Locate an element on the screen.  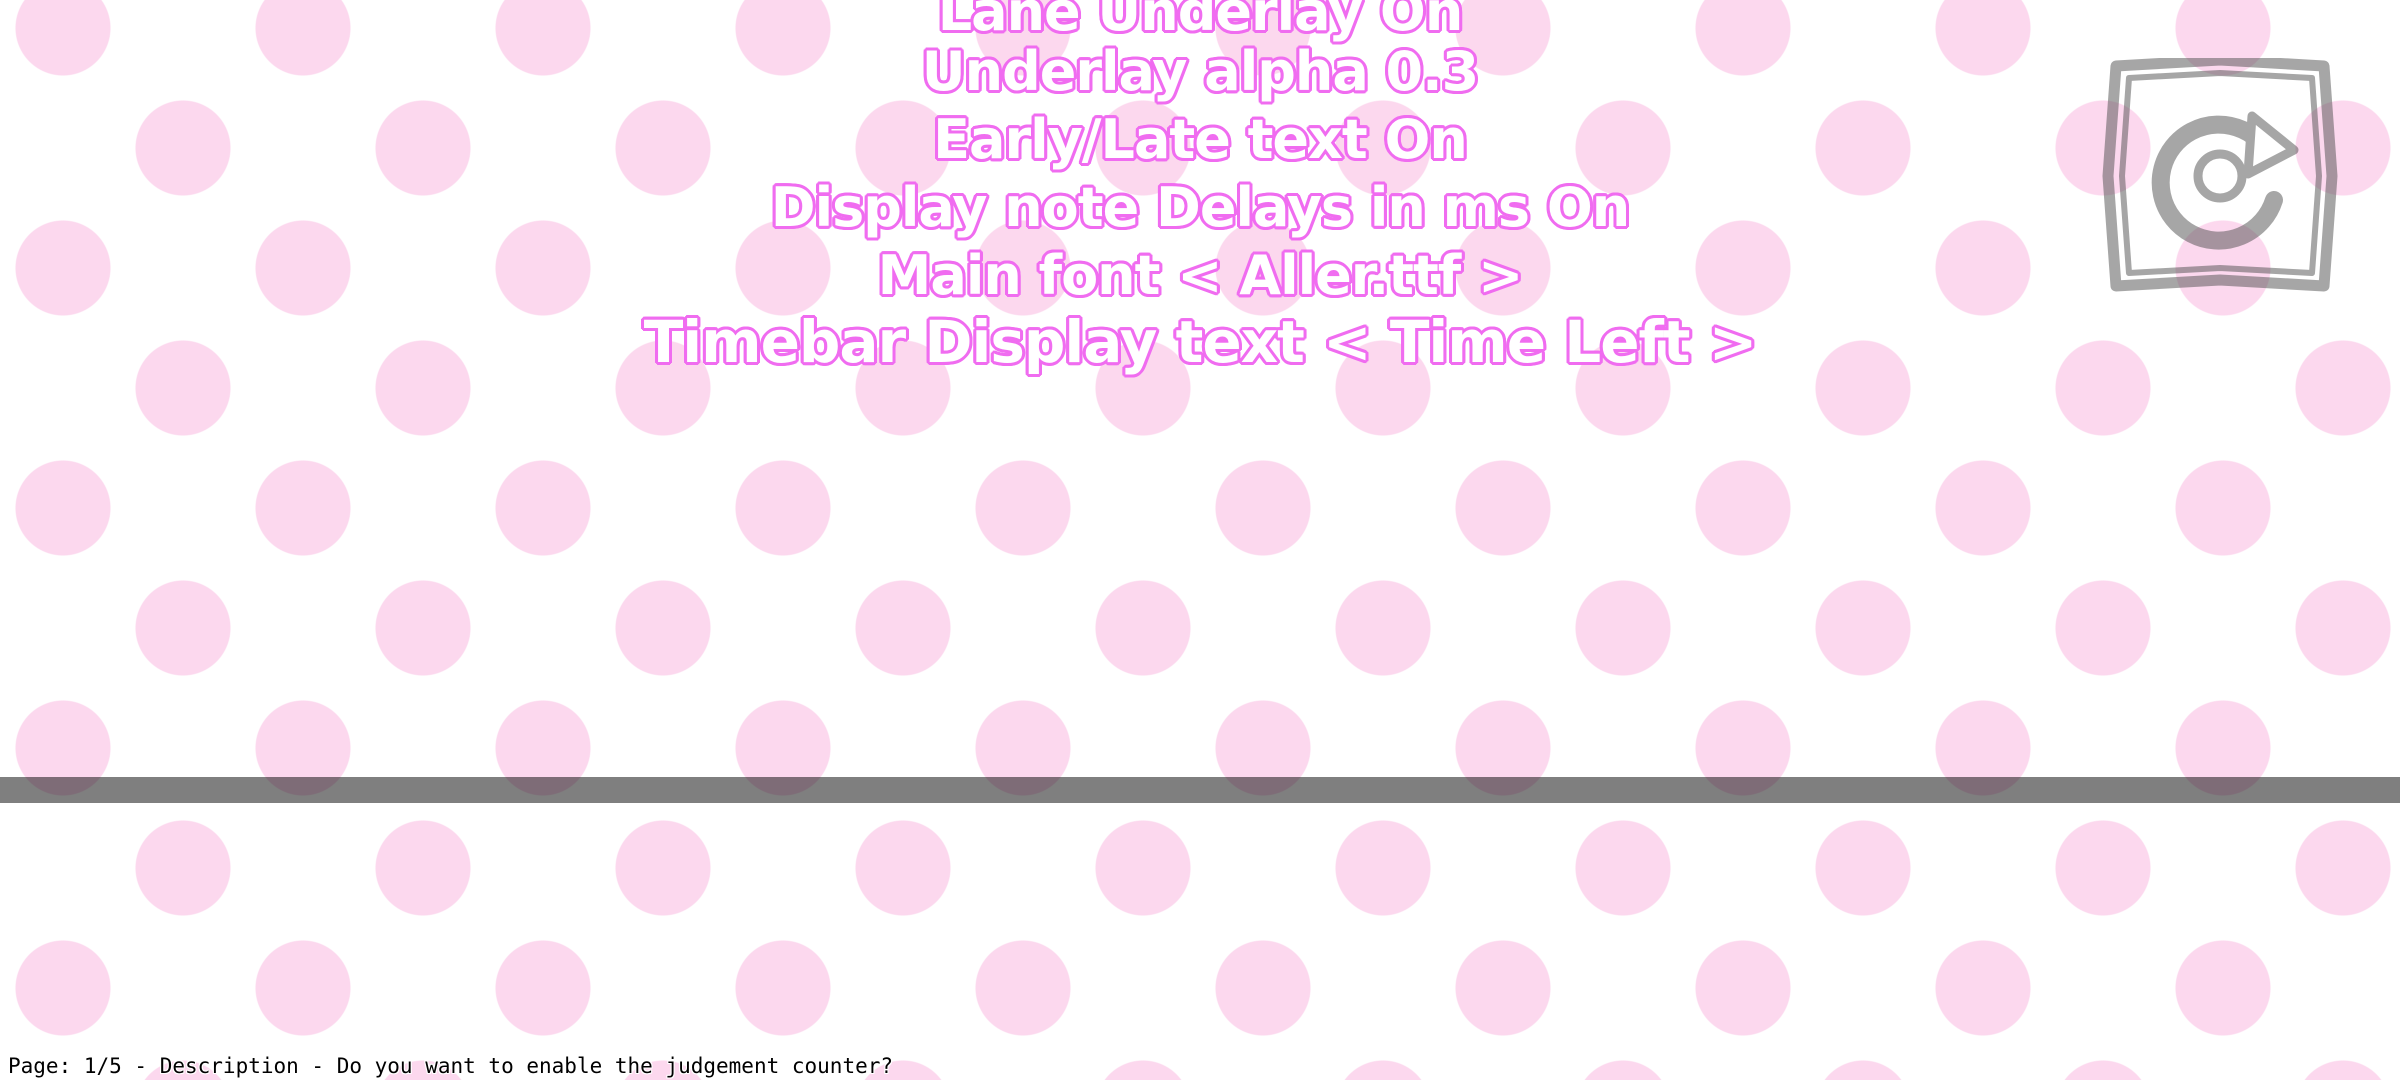
option-main-font: Main font < Aller.ttf > is located at coordinates (1200, 276).